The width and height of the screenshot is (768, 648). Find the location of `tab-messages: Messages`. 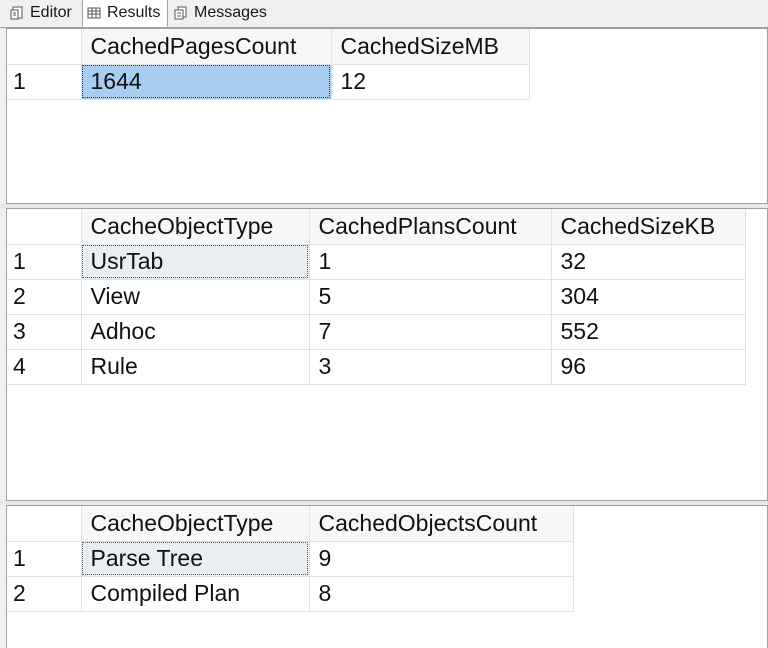

tab-messages: Messages is located at coordinates (222, 13).